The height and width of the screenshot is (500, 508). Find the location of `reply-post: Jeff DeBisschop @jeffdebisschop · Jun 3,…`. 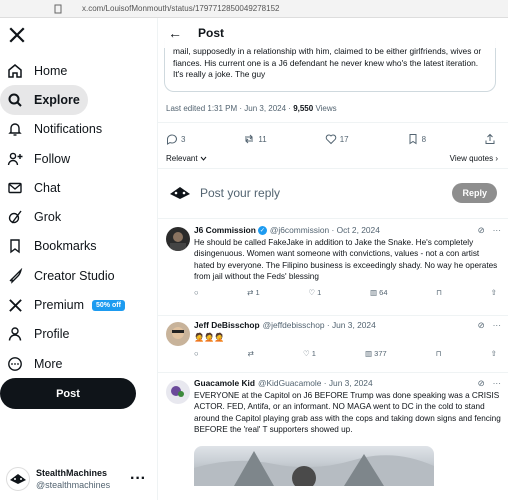

reply-post: Jeff DeBisschop @jeffdebisschop · Jun 3,… is located at coordinates (333, 345).